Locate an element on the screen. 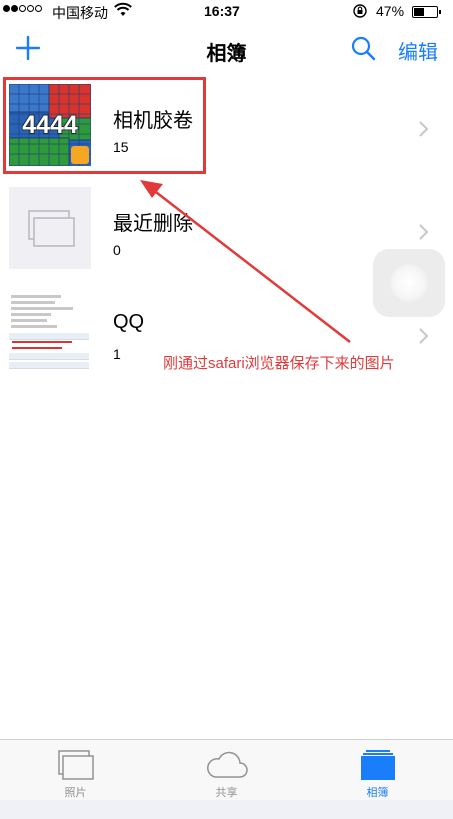 This screenshot has width=453, height=819. search-icon is located at coordinates (363, 48).